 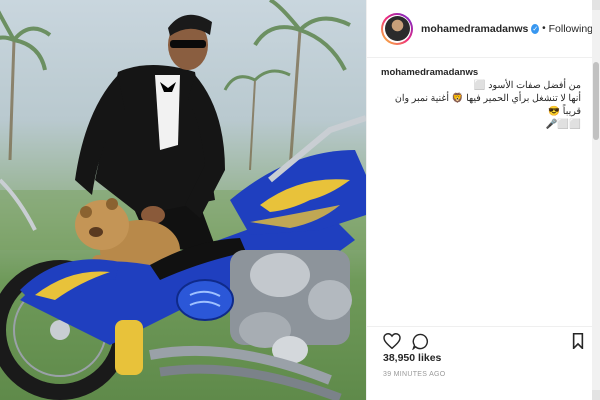 What do you see at coordinates (420, 341) in the screenshot?
I see `comment-icon` at bounding box center [420, 341].